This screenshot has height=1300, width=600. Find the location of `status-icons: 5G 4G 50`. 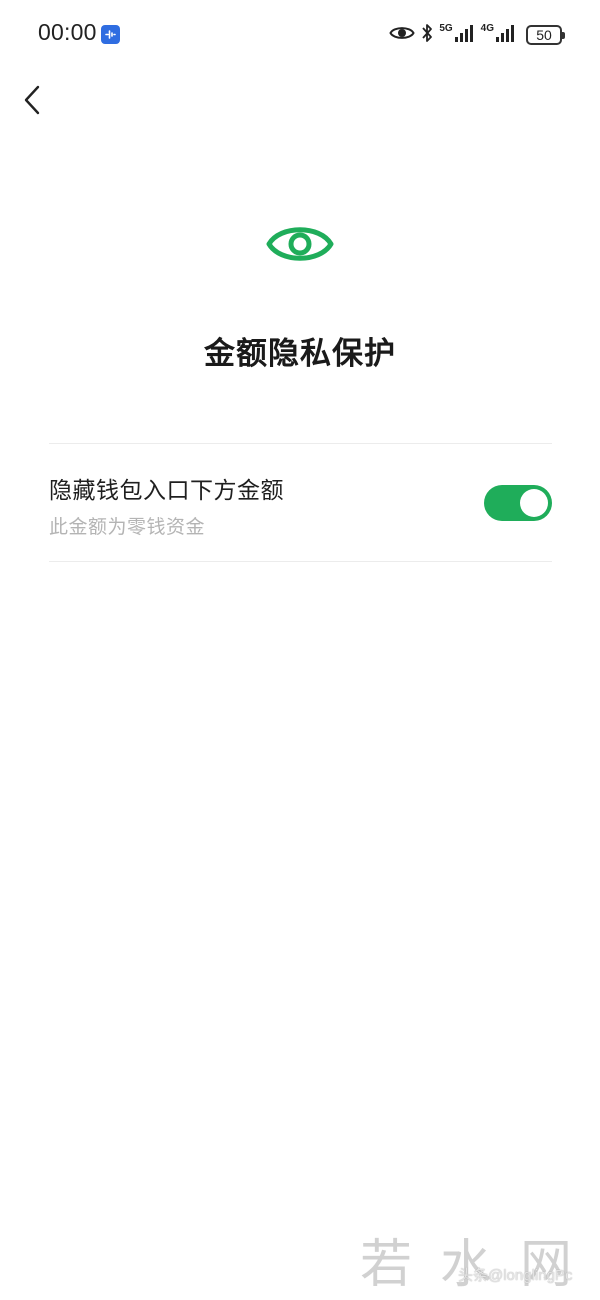

status-icons: 5G 4G 50 is located at coordinates (477, 35).